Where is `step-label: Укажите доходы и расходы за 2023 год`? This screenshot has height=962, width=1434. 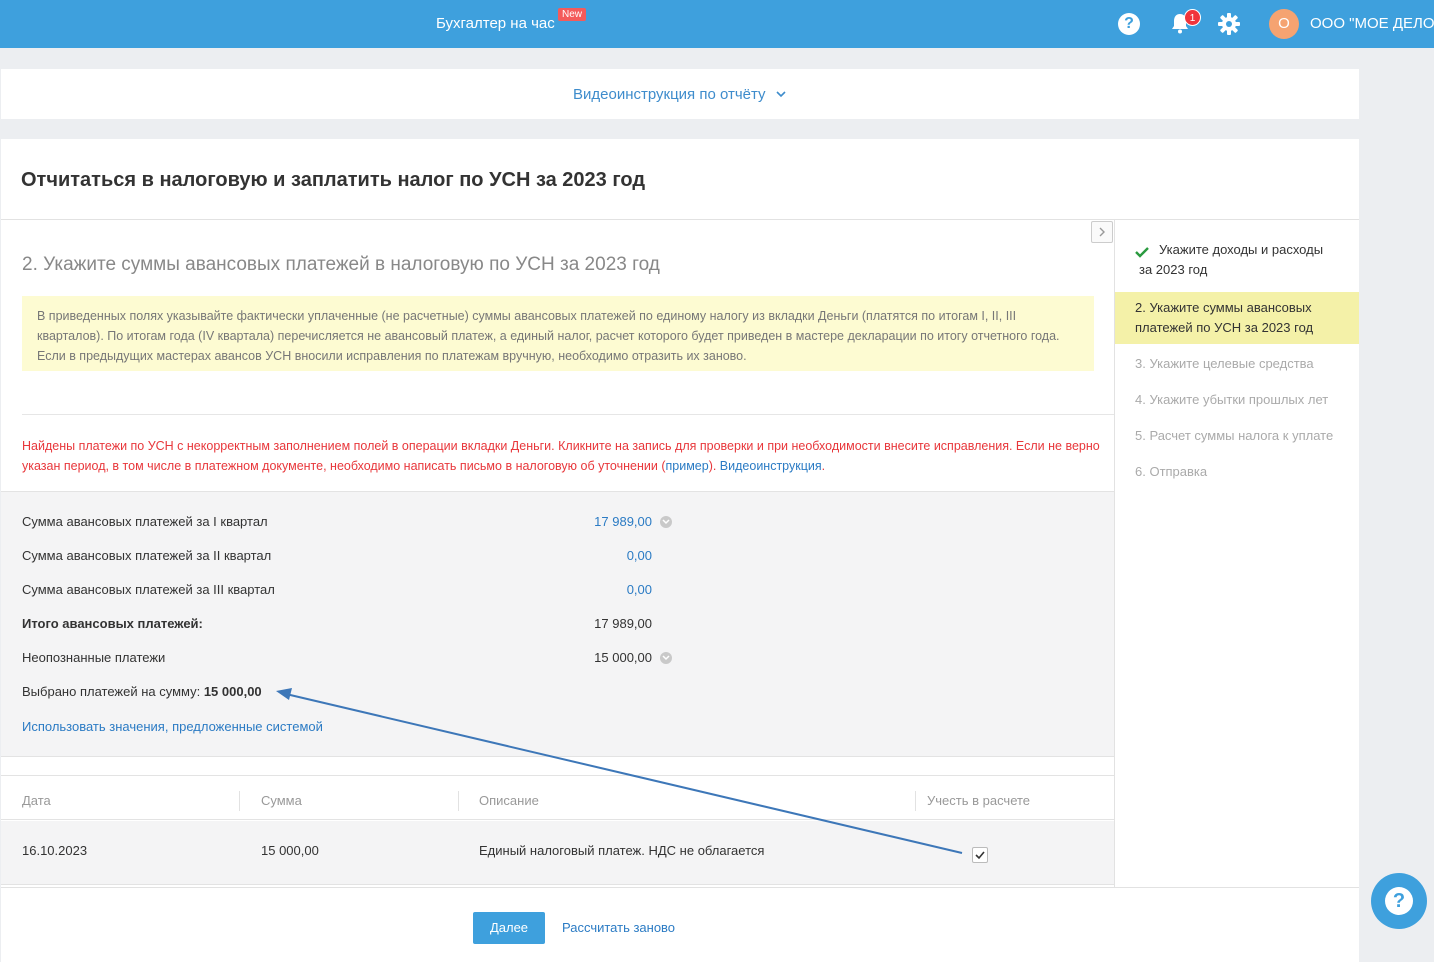
step-label: Укажите доходы и расходы за 2023 год is located at coordinates (1231, 259).